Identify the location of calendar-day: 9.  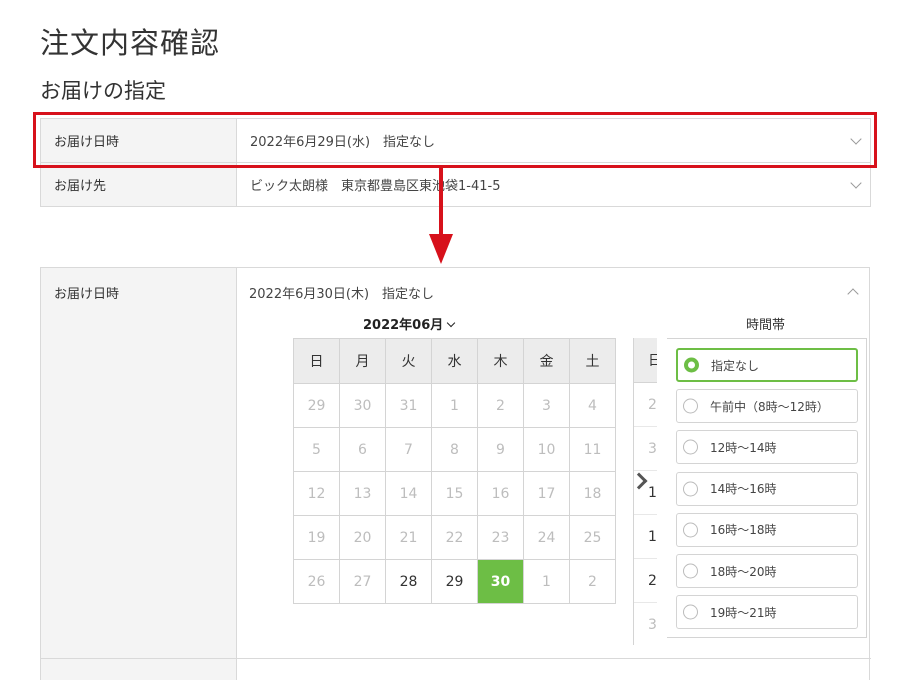
(500, 449).